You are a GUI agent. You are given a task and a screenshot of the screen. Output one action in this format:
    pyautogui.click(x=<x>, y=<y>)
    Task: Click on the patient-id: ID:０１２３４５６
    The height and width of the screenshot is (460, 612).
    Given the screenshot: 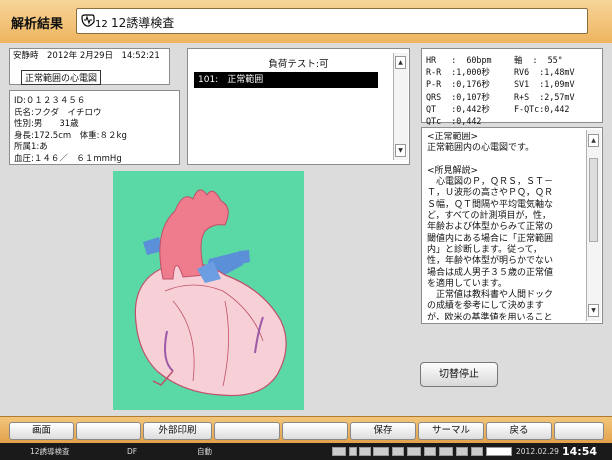 What is the action you would take?
    pyautogui.click(x=50, y=101)
    